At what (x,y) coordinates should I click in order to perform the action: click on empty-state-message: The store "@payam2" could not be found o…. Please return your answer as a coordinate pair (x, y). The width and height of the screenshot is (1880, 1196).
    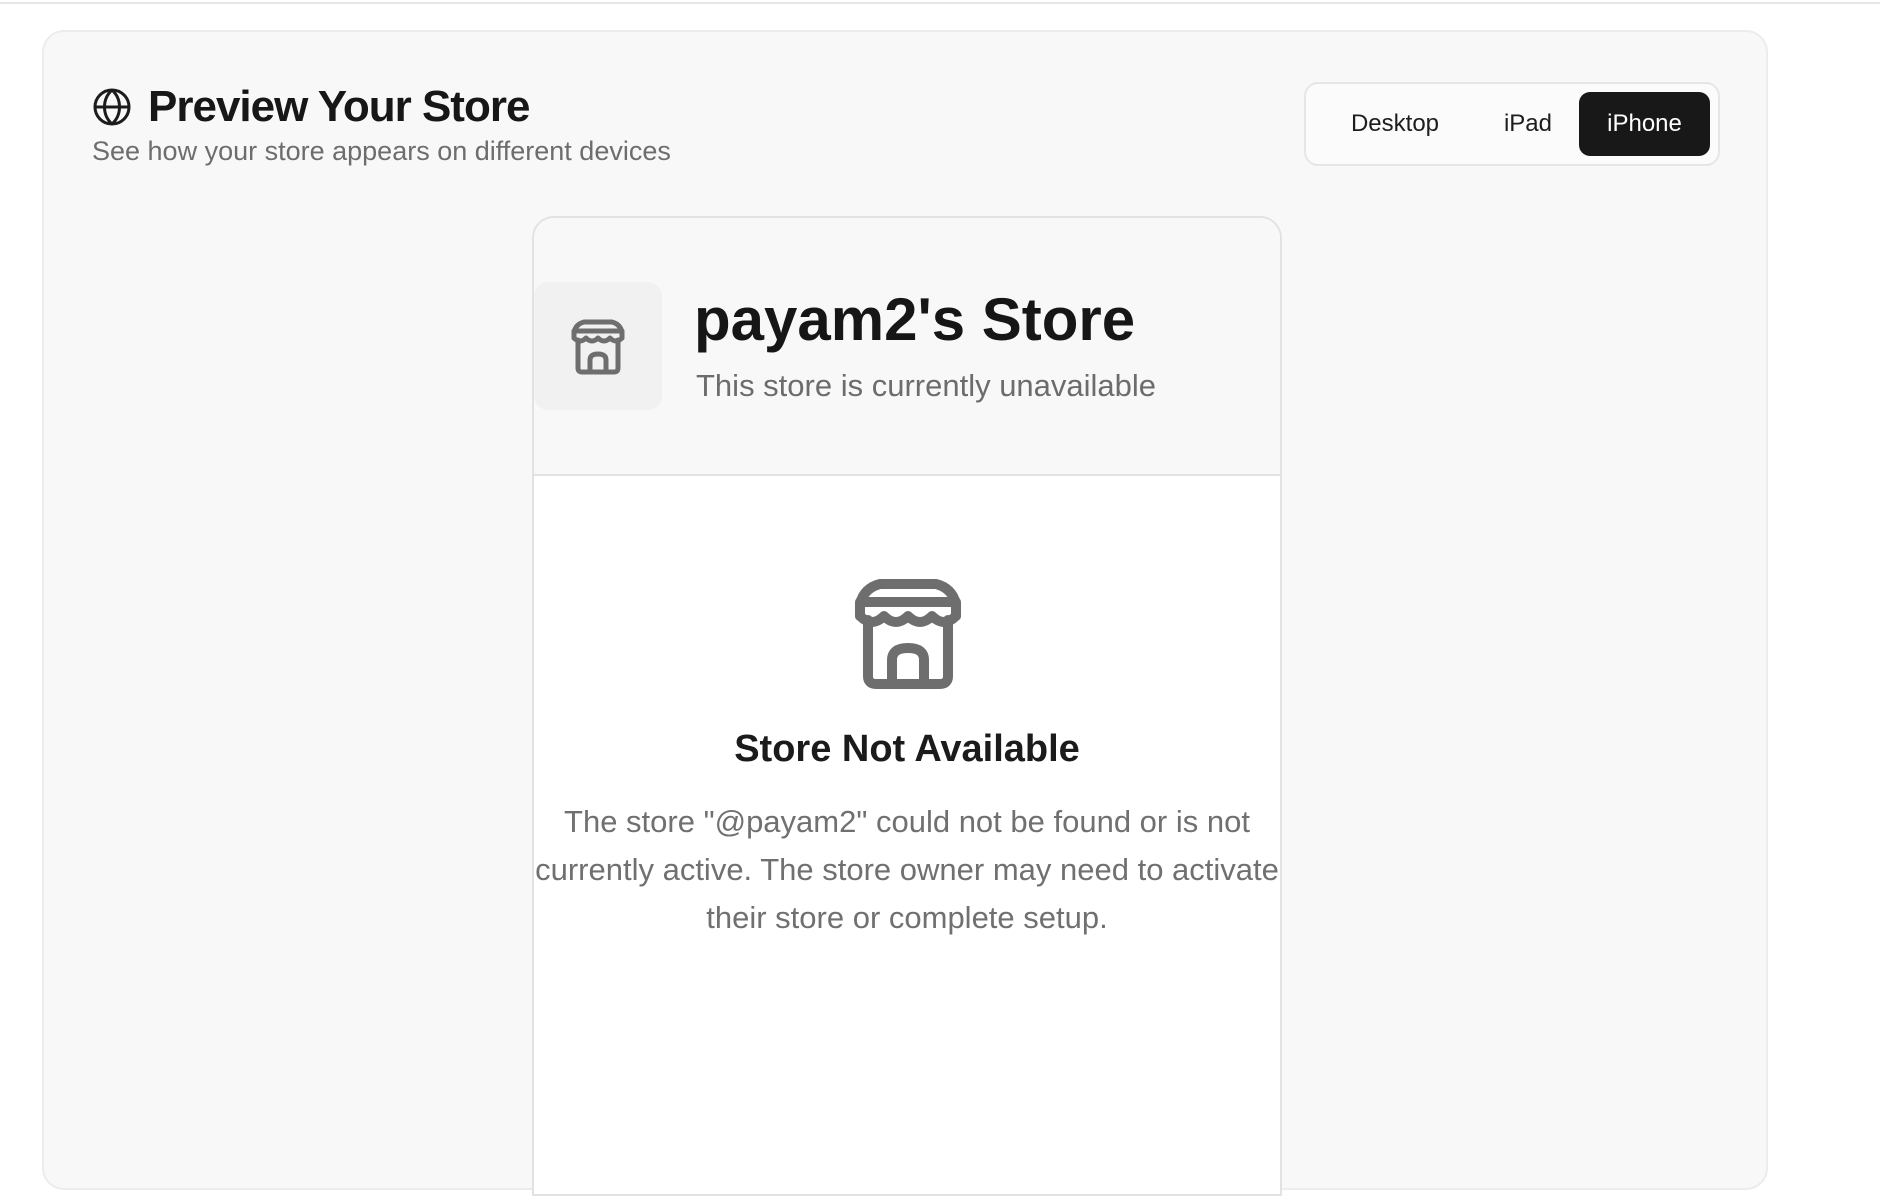
    Looking at the image, I should click on (907, 869).